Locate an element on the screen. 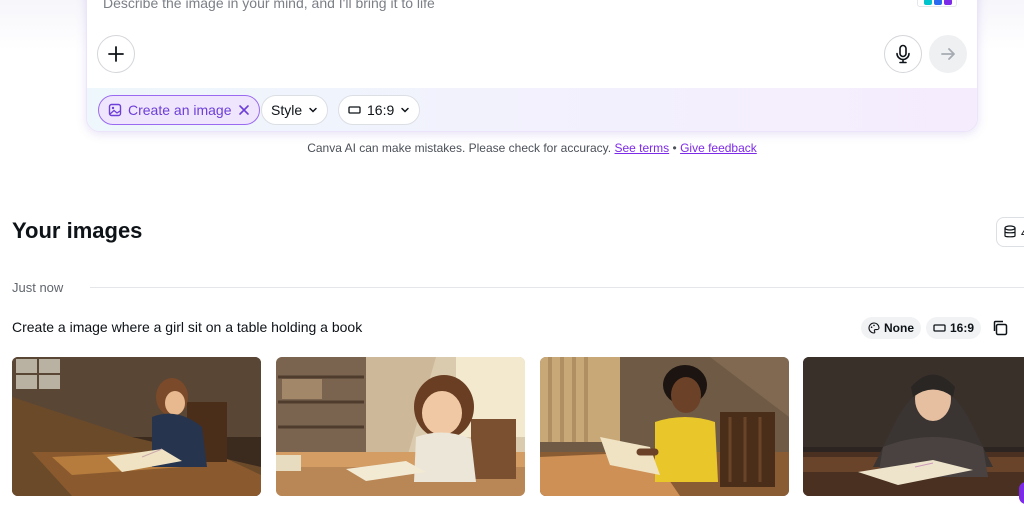  composer-options-bar: Create an image Style 16:9 is located at coordinates (532, 109).